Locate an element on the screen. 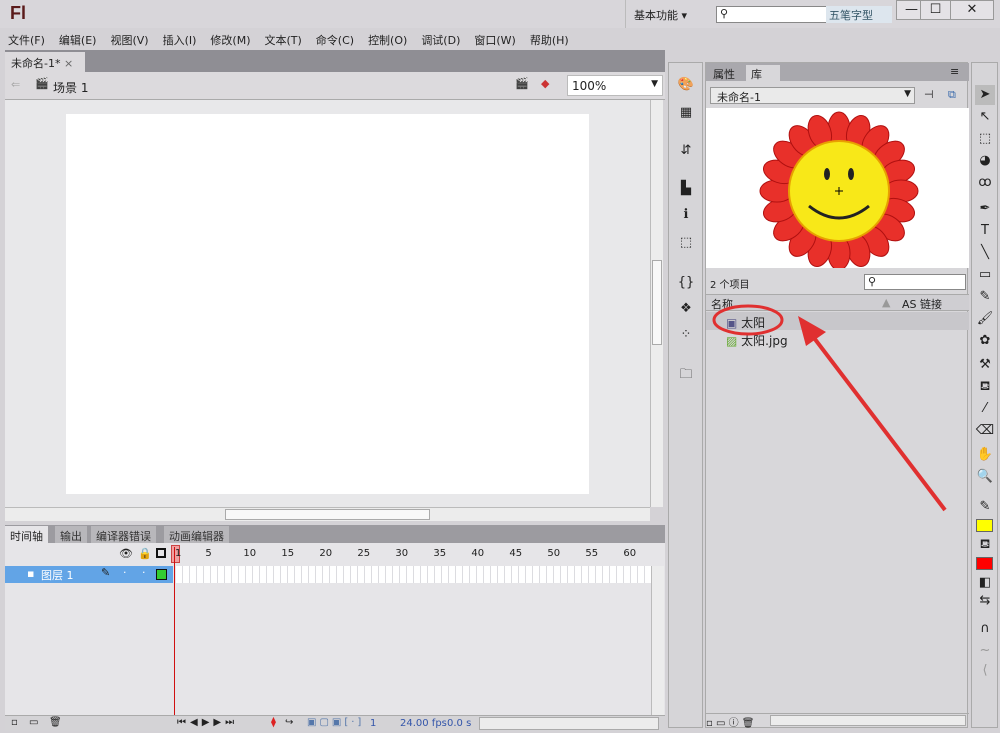  motion-presets-icon: ⁘ is located at coordinates (686, 335).